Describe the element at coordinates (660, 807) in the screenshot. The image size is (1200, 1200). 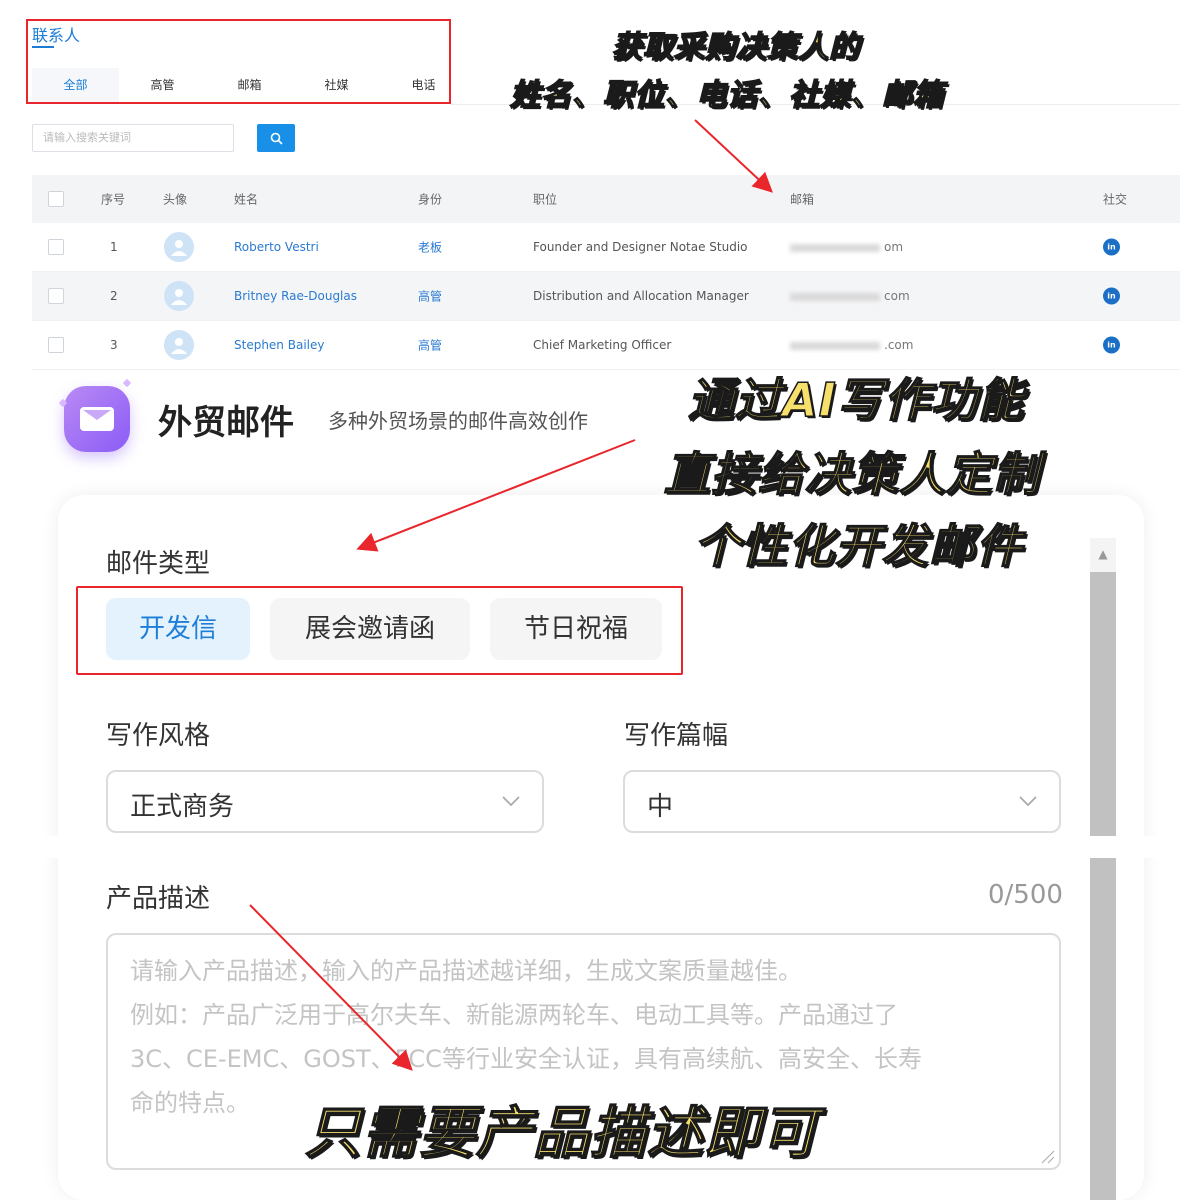
I see `writing-length-value: 中` at that location.